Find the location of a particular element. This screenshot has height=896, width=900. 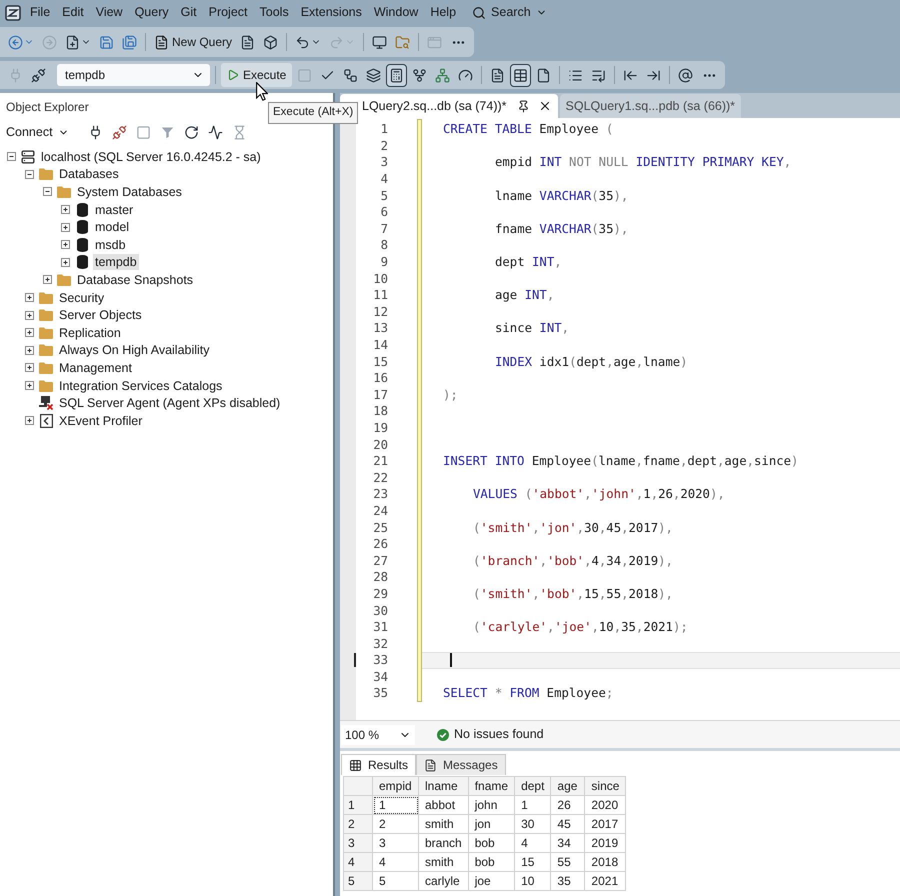

pin-icon is located at coordinates (523, 106).